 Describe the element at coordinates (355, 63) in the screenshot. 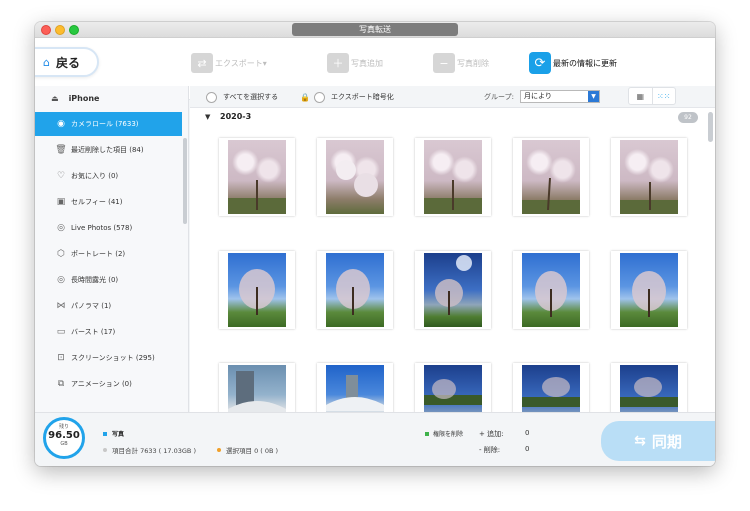

I see `add-photo-button: ＋ 写真追加` at that location.